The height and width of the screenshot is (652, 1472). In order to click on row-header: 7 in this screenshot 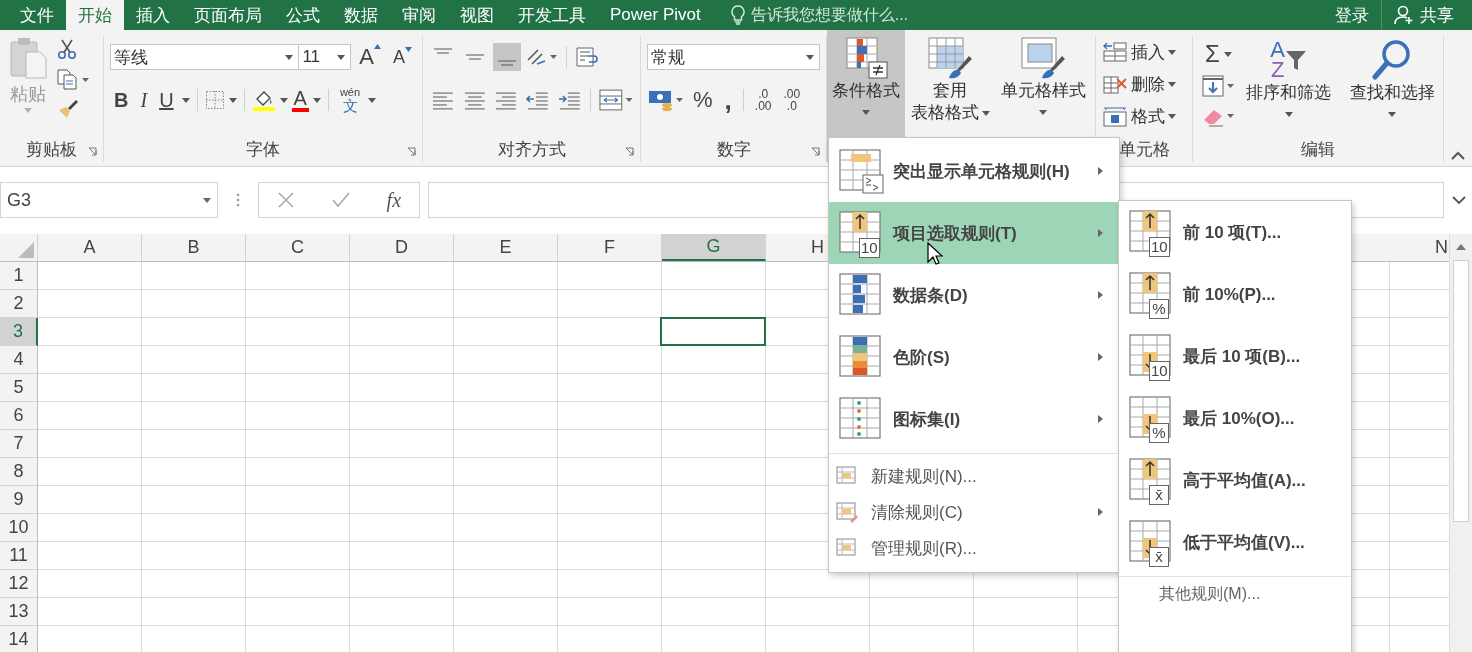, I will do `click(19, 444)`.